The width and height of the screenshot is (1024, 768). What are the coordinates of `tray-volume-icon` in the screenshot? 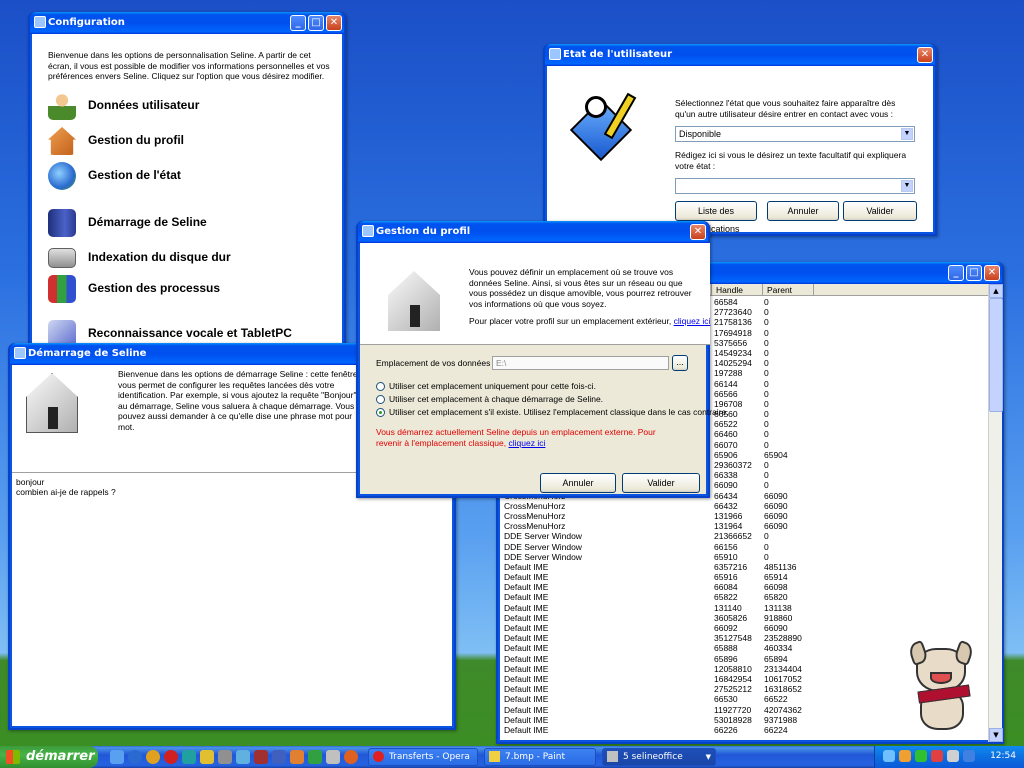 It's located at (953, 756).